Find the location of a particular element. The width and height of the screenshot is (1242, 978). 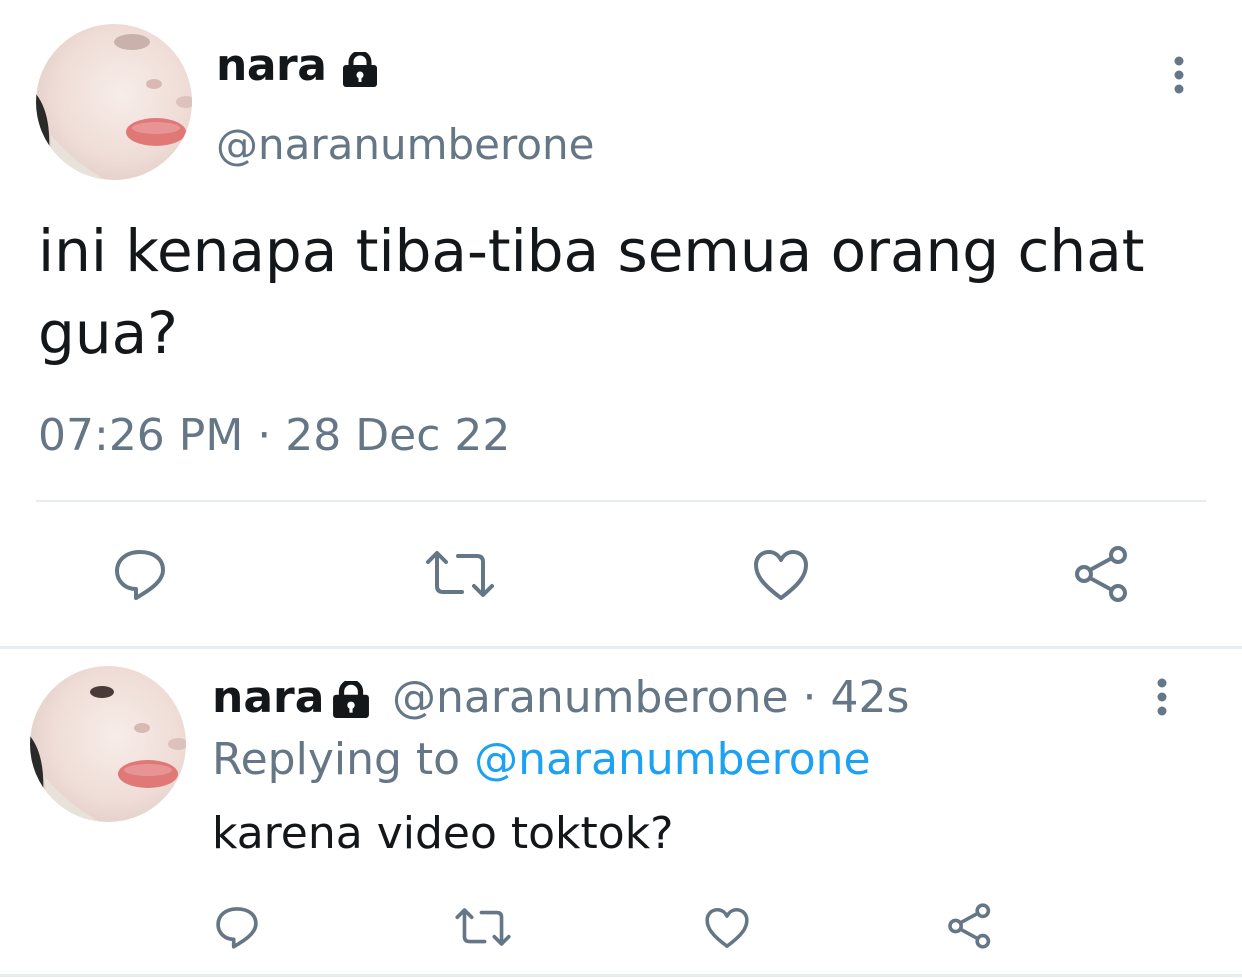

tweet-timestamp: 07:26 PM · 28 Dec 22 is located at coordinates (274, 435).